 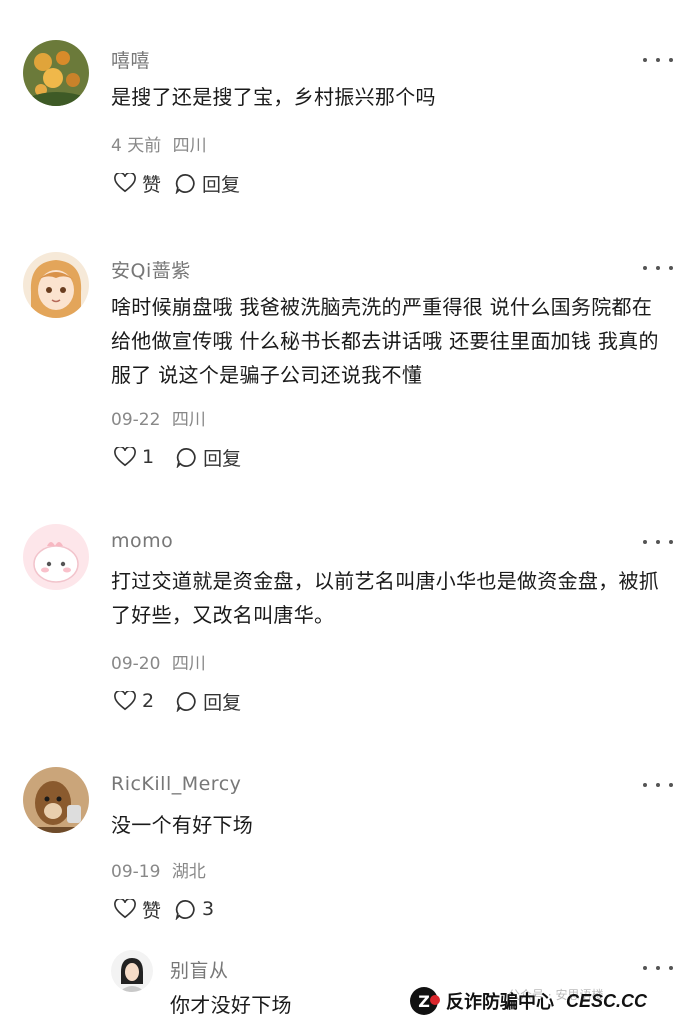 I want to click on portrait-avatar-icon, so click(x=132, y=971).